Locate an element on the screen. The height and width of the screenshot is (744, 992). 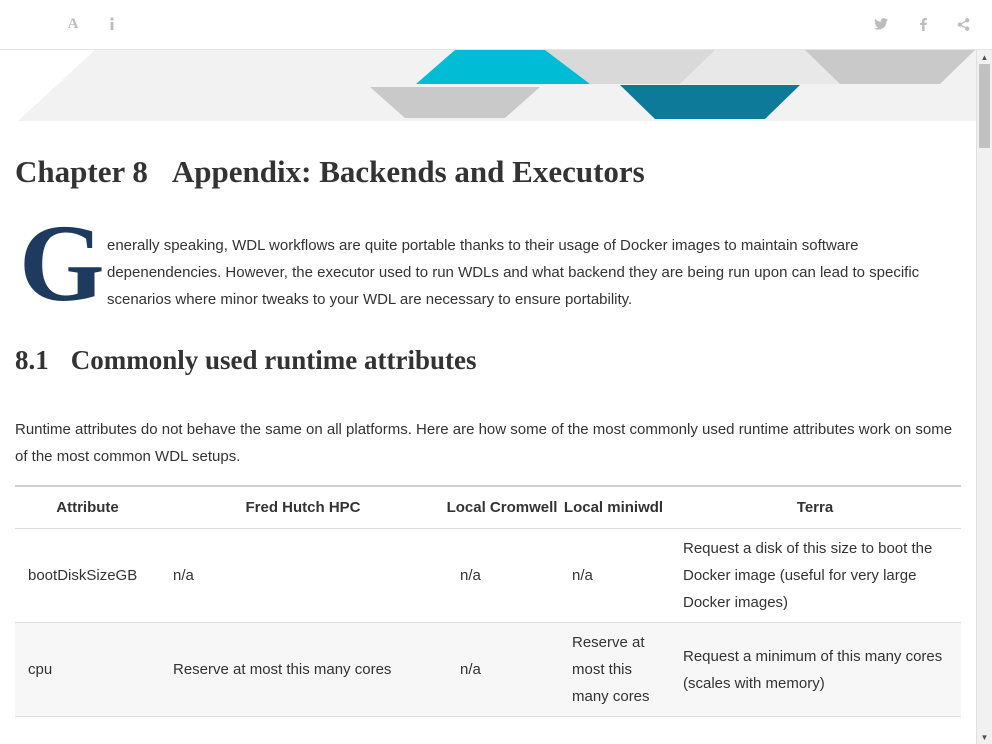
font-settings-icon: A is located at coordinates (73, 24).